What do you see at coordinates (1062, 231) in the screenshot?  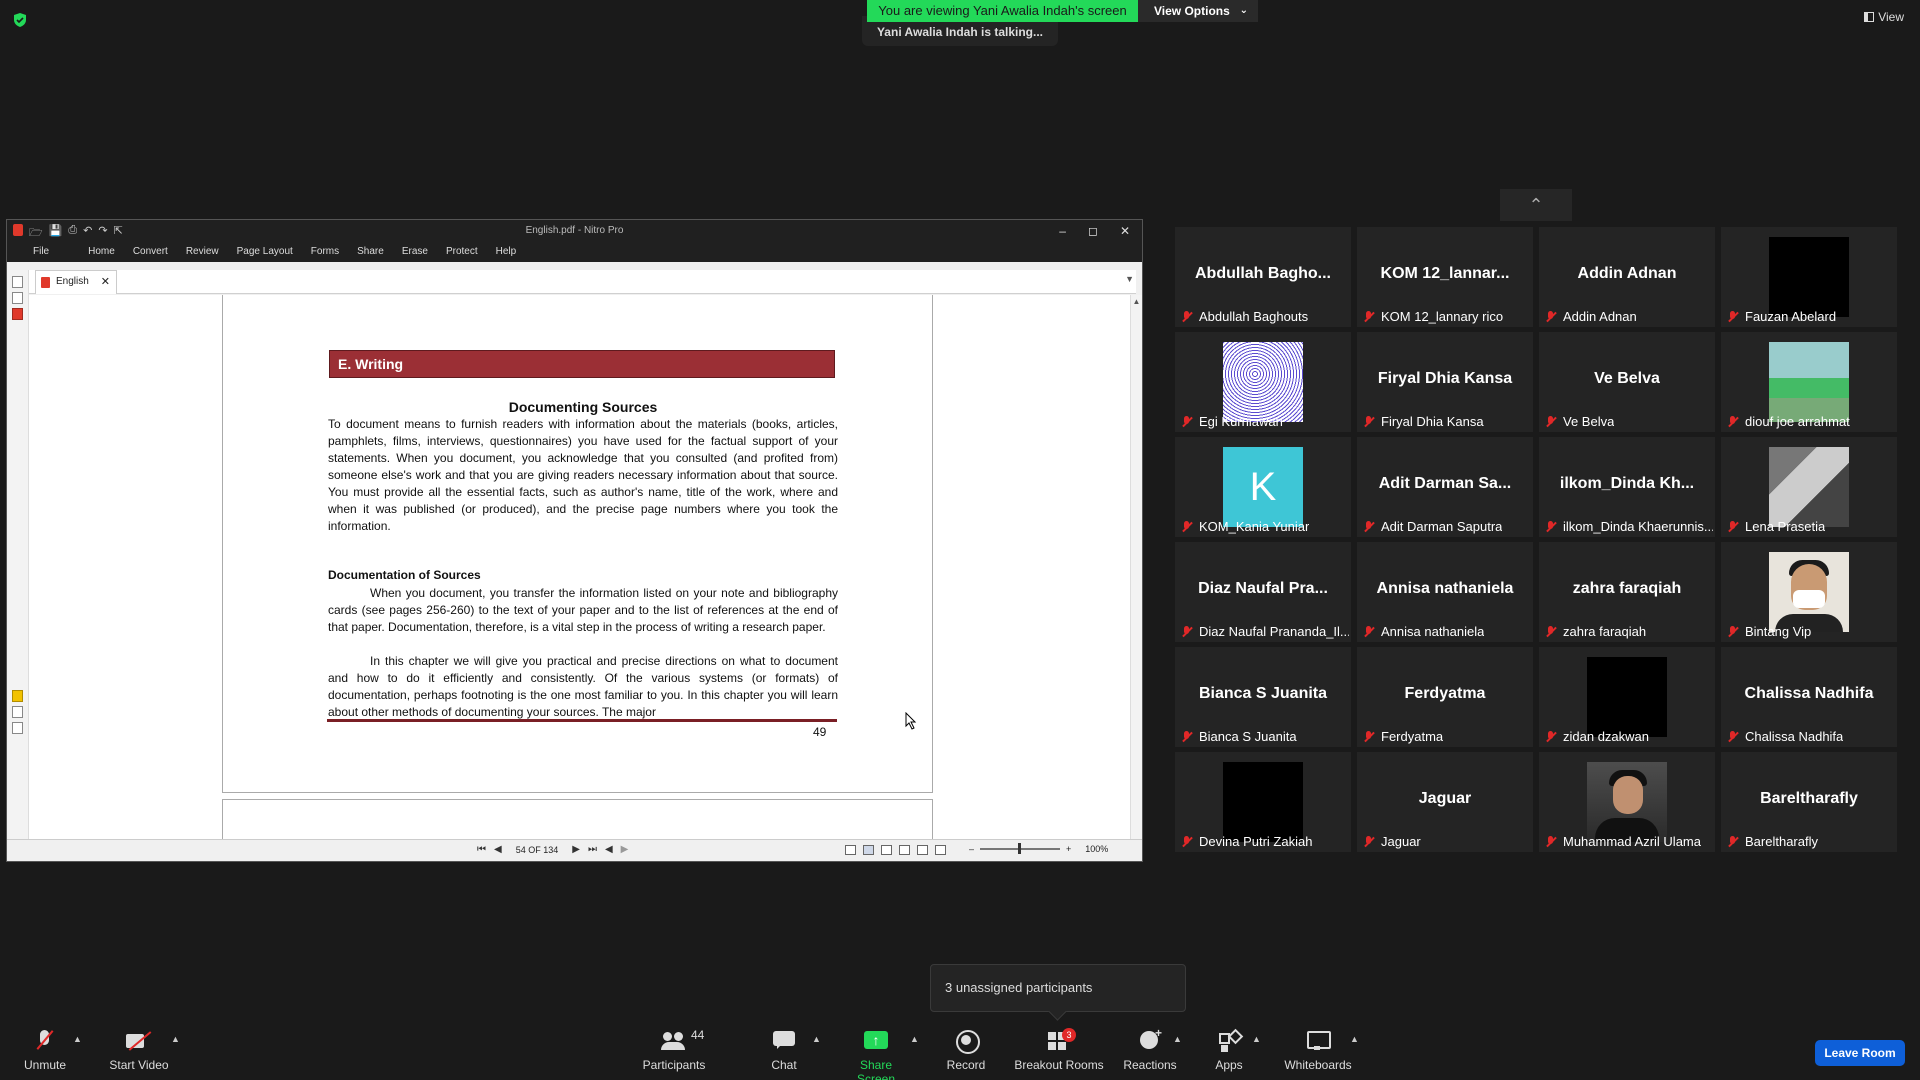 I see `minimize-icon: –` at bounding box center [1062, 231].